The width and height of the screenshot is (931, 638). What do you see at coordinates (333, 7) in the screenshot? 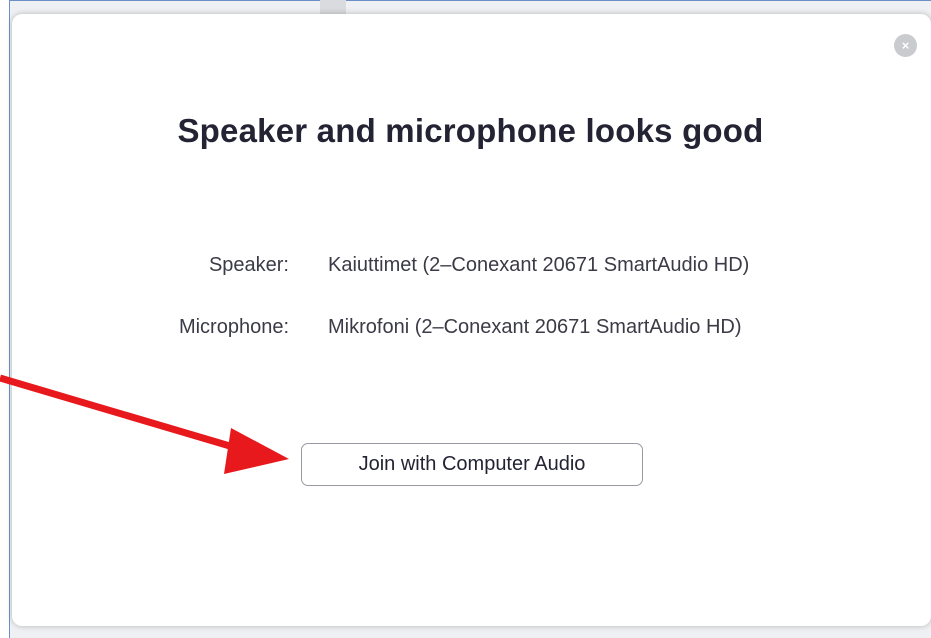
I see `background-scrollbar` at bounding box center [333, 7].